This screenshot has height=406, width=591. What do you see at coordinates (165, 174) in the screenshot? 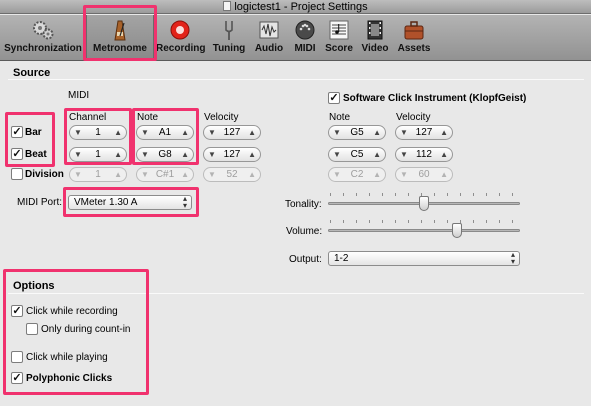
I see `division-note-stepper: ▼ C#1 ▲` at bounding box center [165, 174].